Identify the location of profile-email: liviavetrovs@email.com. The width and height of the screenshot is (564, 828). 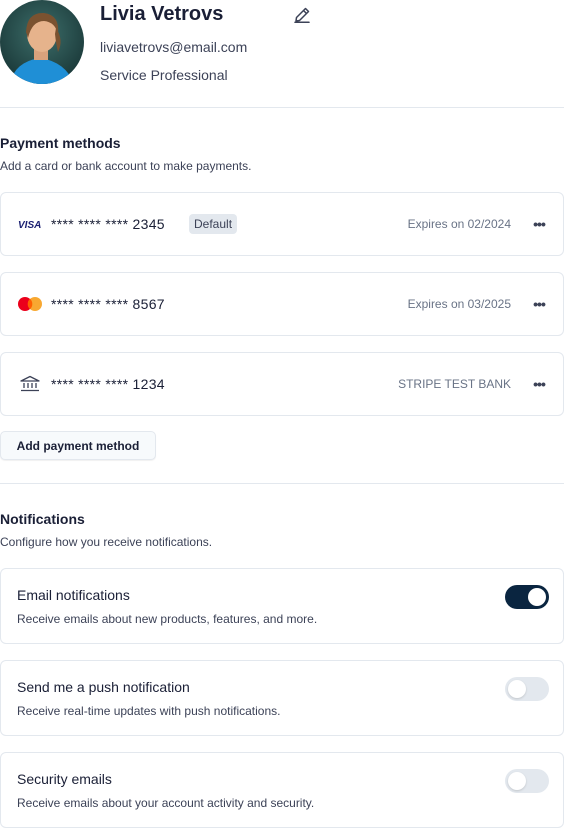
(174, 47).